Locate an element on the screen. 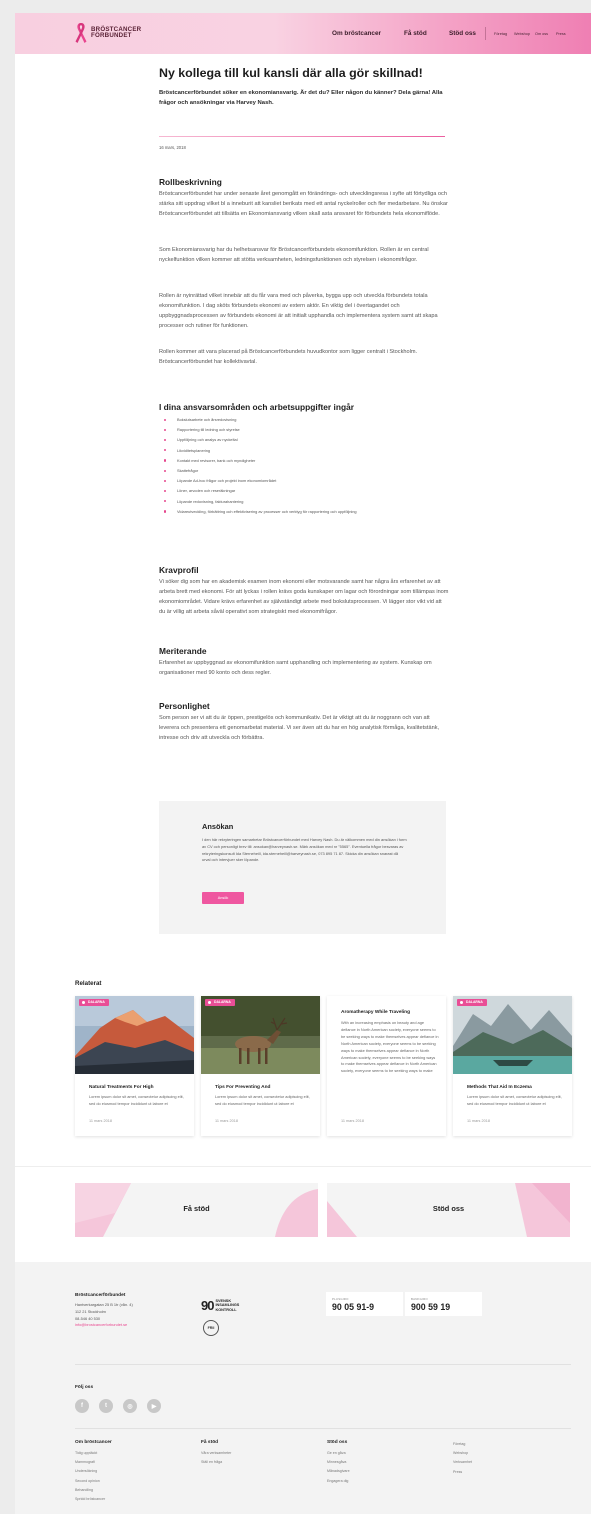 The height and width of the screenshot is (1514, 591). logo-line-2: FÖRBUNDET is located at coordinates (111, 35).